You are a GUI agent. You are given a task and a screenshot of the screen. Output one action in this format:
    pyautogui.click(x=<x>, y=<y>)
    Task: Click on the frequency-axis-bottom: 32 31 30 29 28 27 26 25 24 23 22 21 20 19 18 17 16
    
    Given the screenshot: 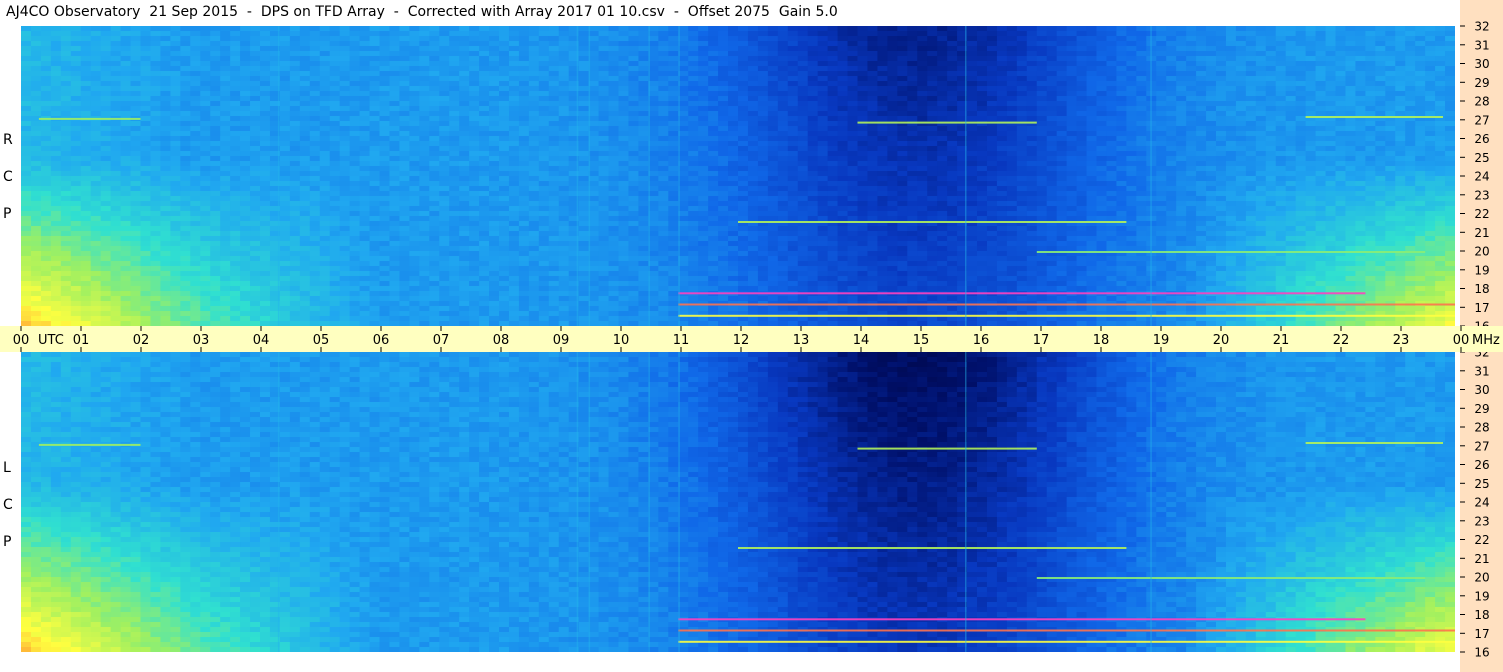 What is the action you would take?
    pyautogui.click(x=1481, y=512)
    